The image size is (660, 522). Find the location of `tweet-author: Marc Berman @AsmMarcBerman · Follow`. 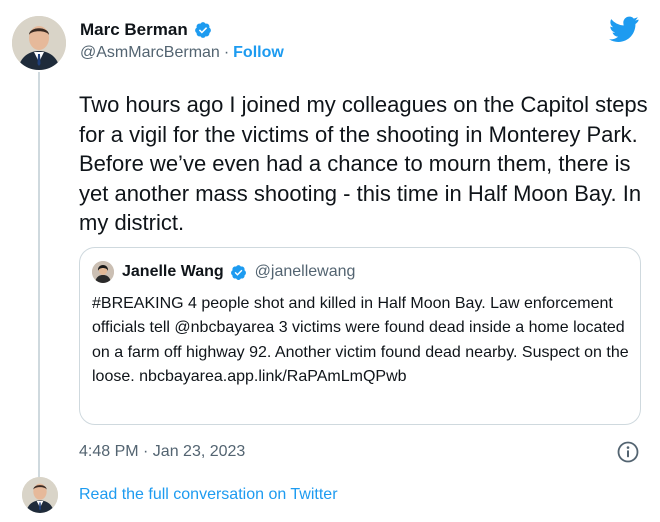

tweet-author: Marc Berman @AsmMarcBerman · Follow is located at coordinates (182, 40).